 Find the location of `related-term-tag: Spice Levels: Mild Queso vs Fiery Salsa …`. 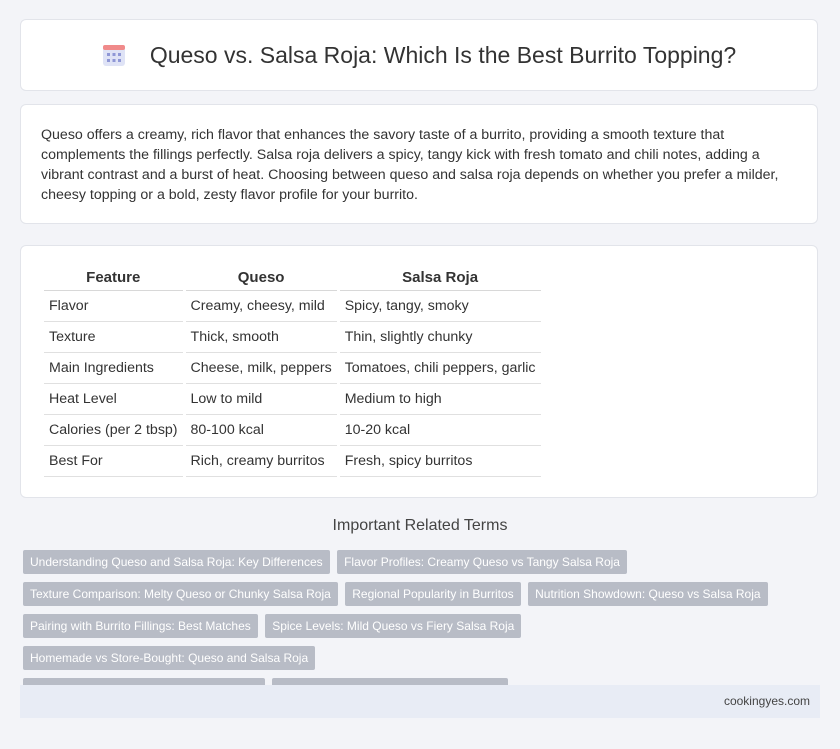

related-term-tag: Spice Levels: Mild Queso vs Fiery Salsa … is located at coordinates (393, 626).